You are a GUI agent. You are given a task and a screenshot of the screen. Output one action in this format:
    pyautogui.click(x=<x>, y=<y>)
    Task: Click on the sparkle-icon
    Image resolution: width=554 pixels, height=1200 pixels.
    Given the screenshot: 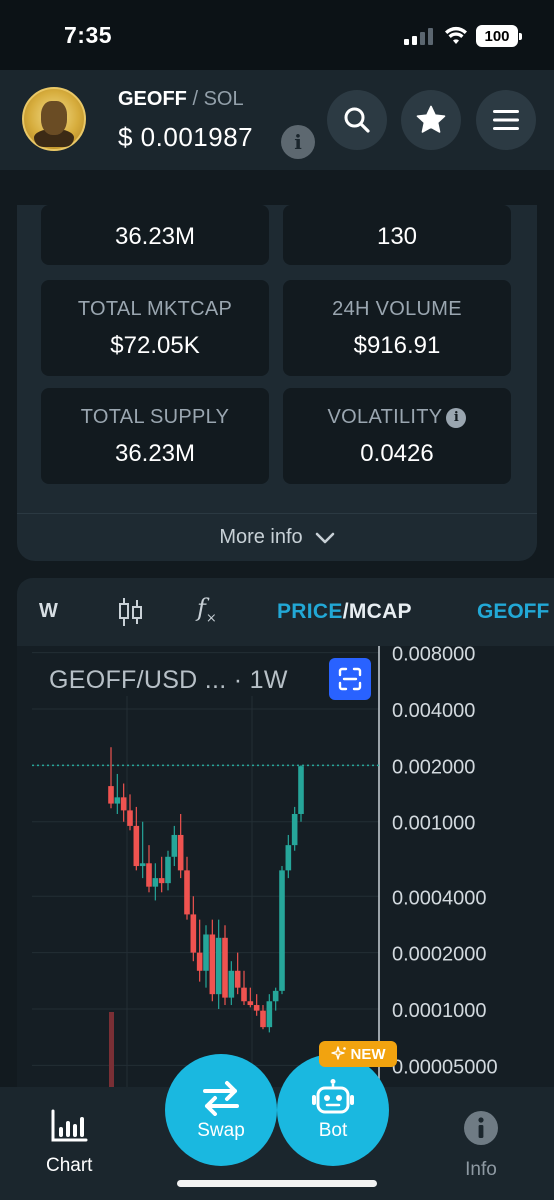 What is the action you would take?
    pyautogui.click(x=338, y=1053)
    